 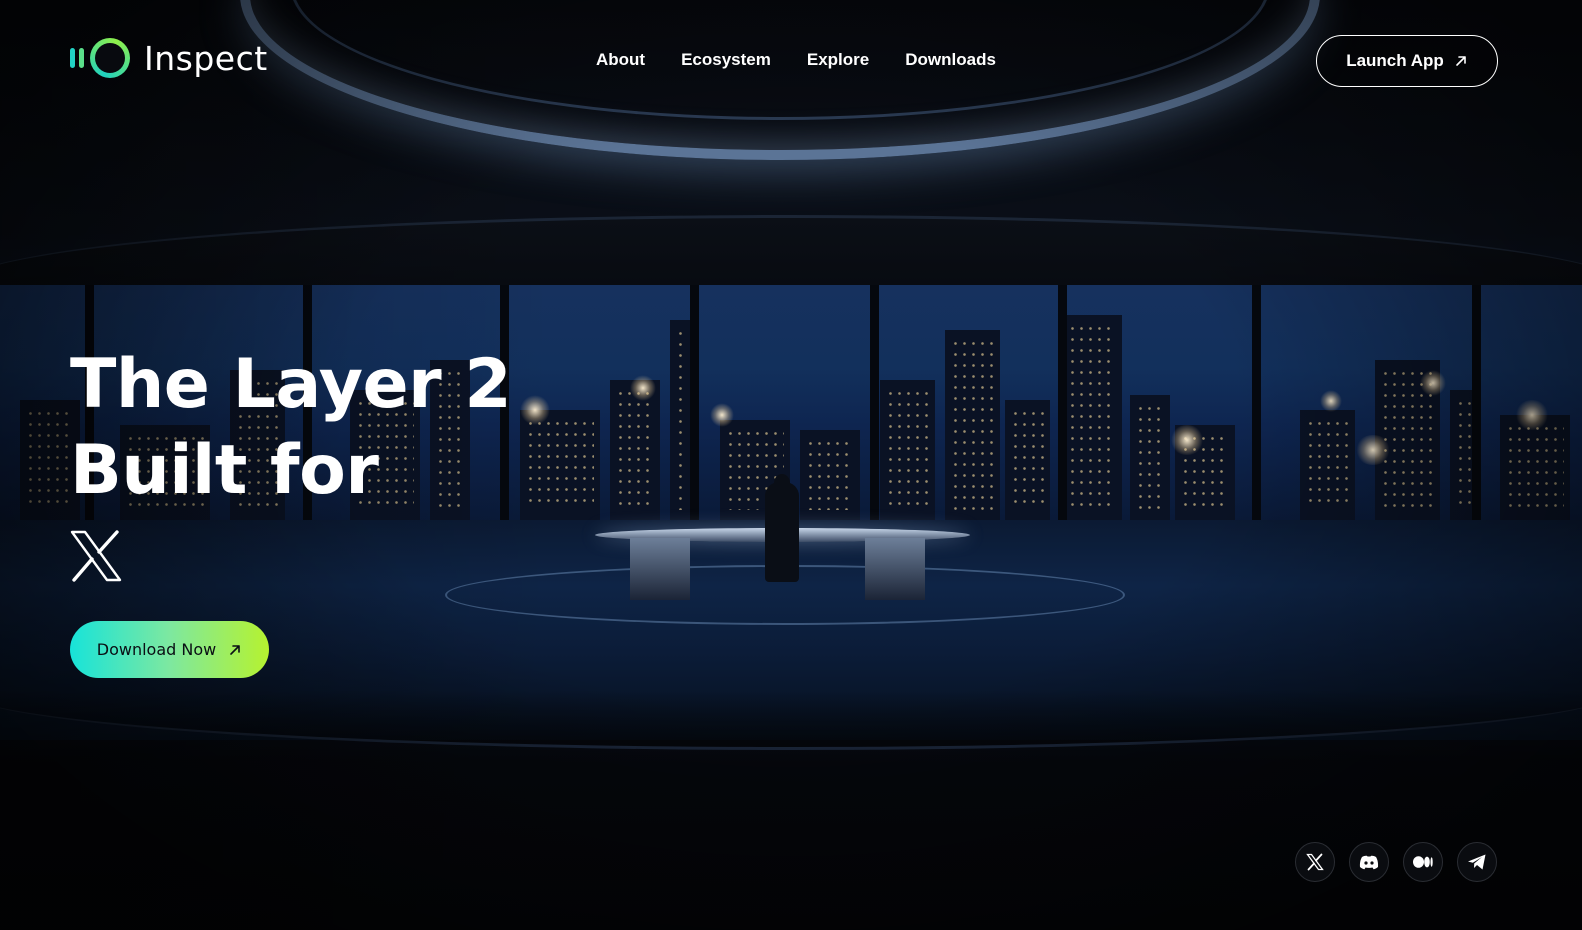 I want to click on social-x-link, so click(x=1315, y=862).